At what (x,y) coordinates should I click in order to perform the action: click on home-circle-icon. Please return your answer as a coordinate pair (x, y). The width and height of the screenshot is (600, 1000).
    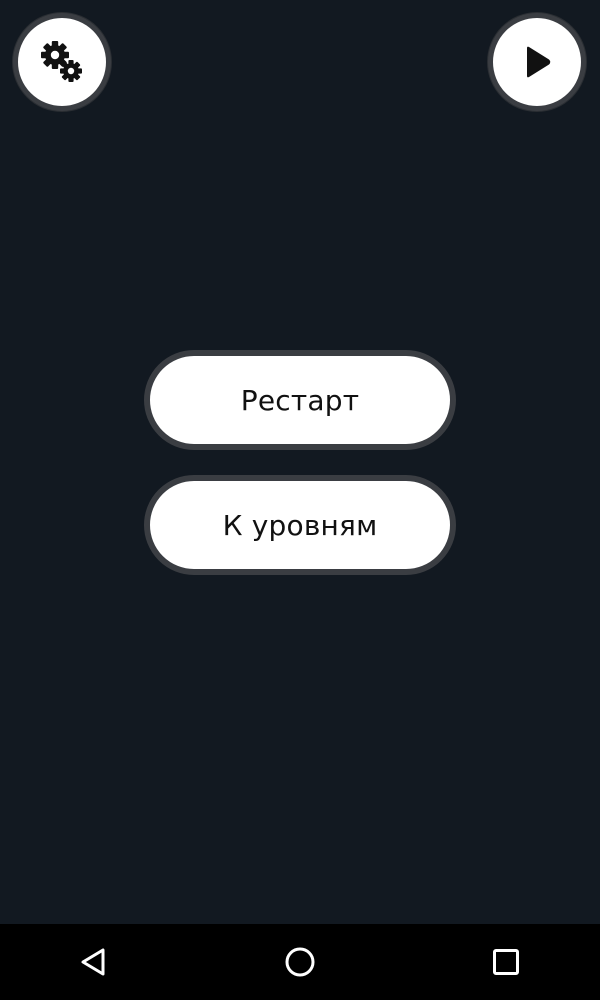
    Looking at the image, I should click on (300, 962).